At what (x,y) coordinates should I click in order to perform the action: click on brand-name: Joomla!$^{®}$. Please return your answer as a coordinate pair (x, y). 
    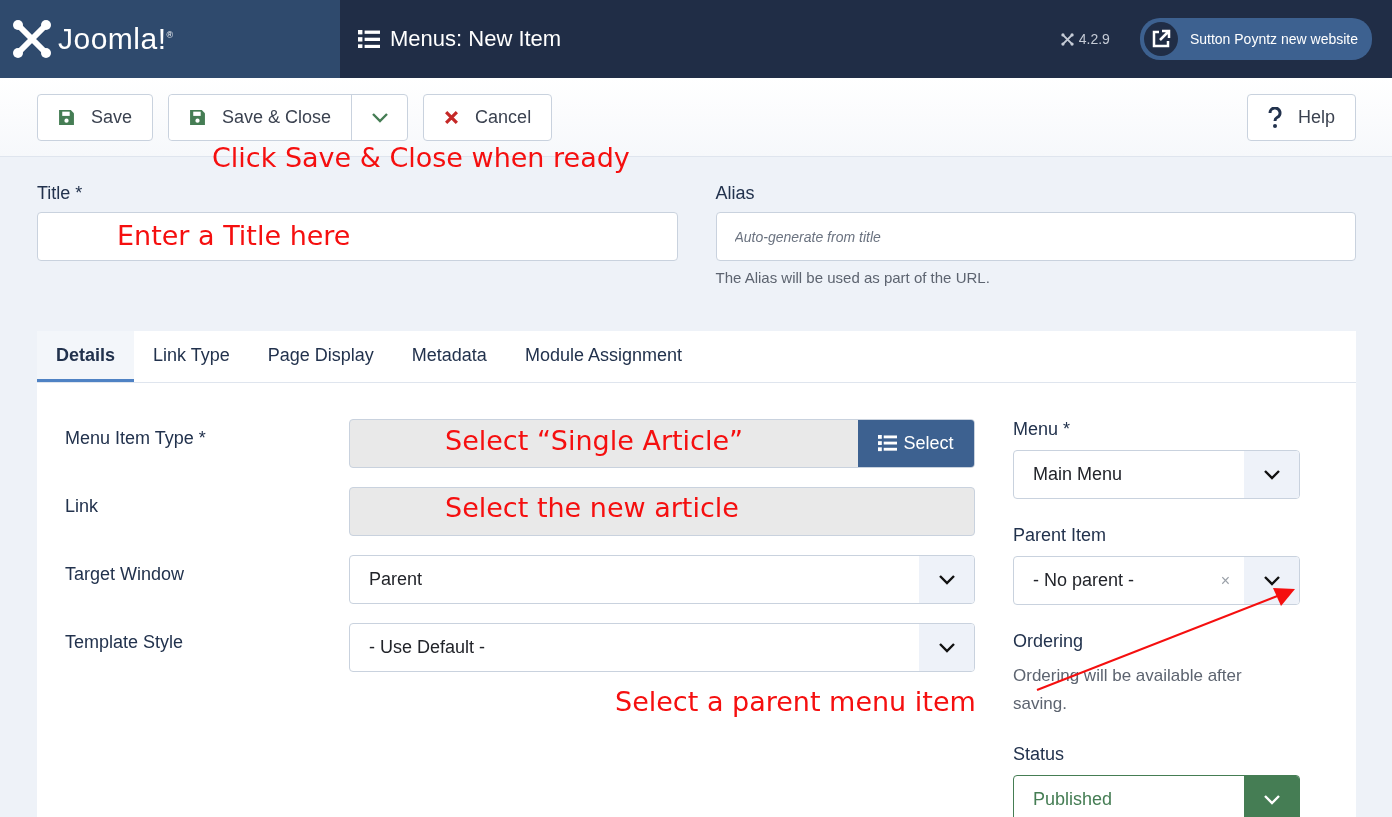
    Looking at the image, I should click on (116, 39).